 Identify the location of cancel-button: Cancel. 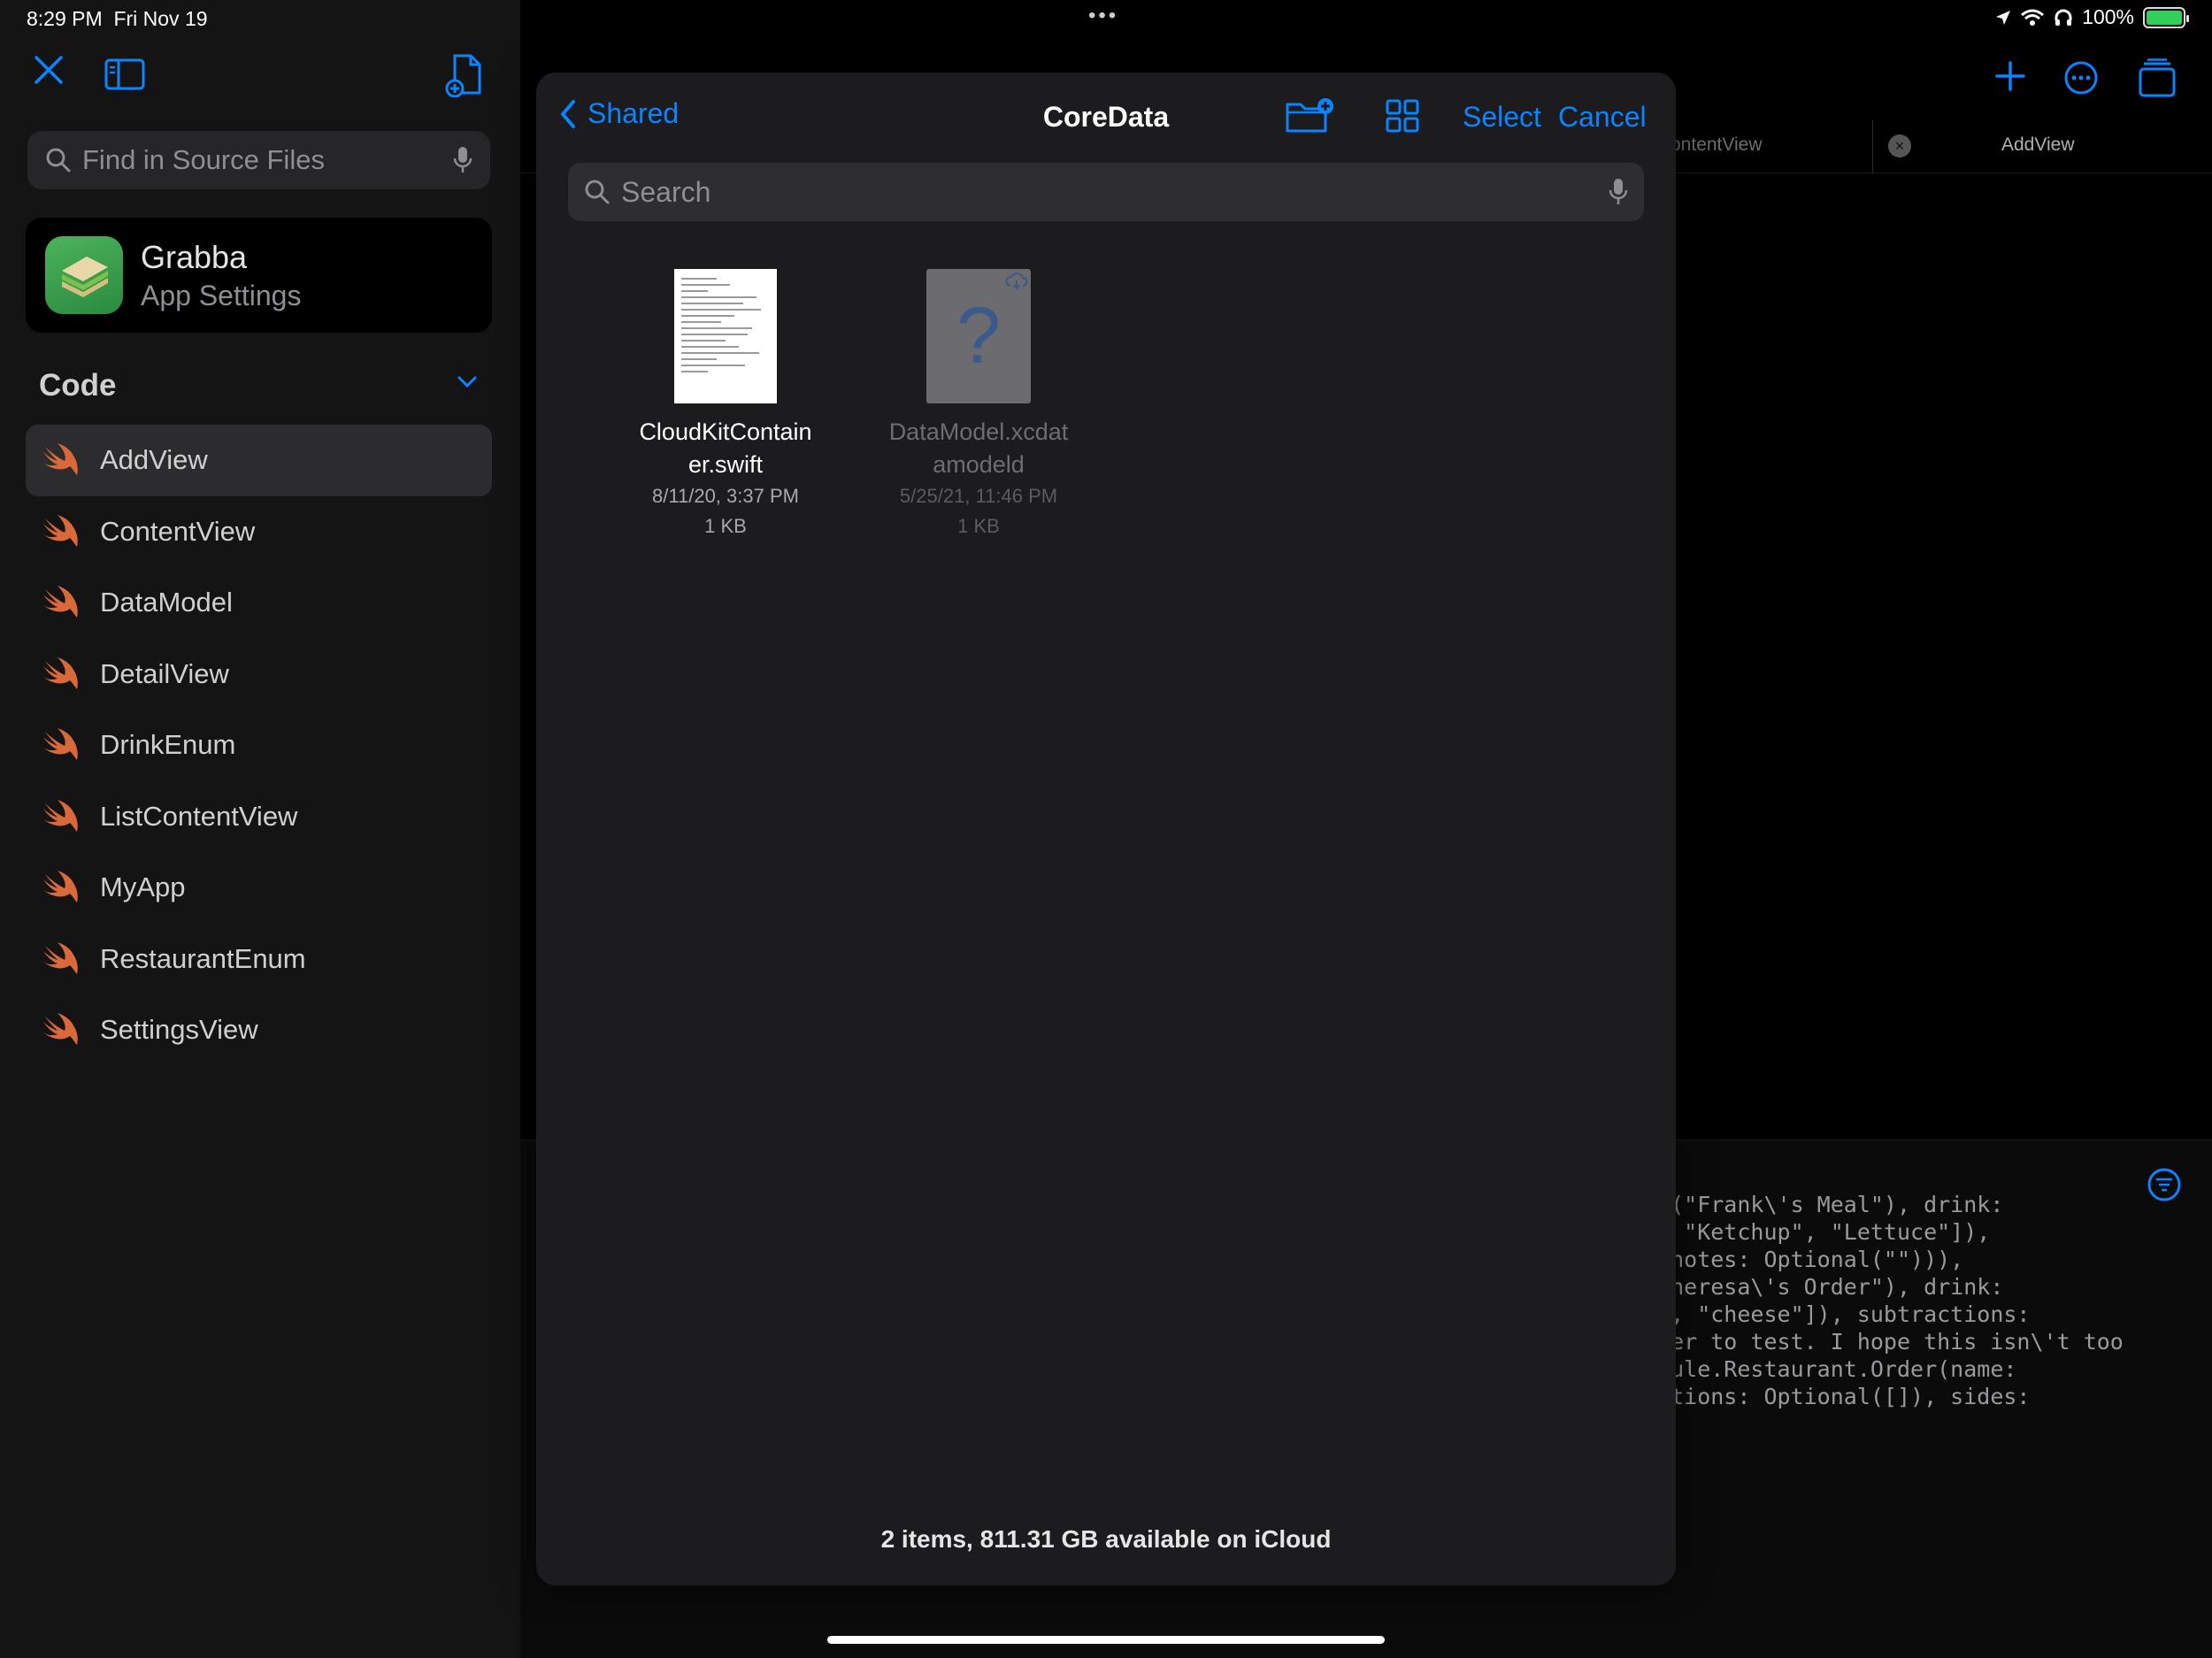
(1603, 117).